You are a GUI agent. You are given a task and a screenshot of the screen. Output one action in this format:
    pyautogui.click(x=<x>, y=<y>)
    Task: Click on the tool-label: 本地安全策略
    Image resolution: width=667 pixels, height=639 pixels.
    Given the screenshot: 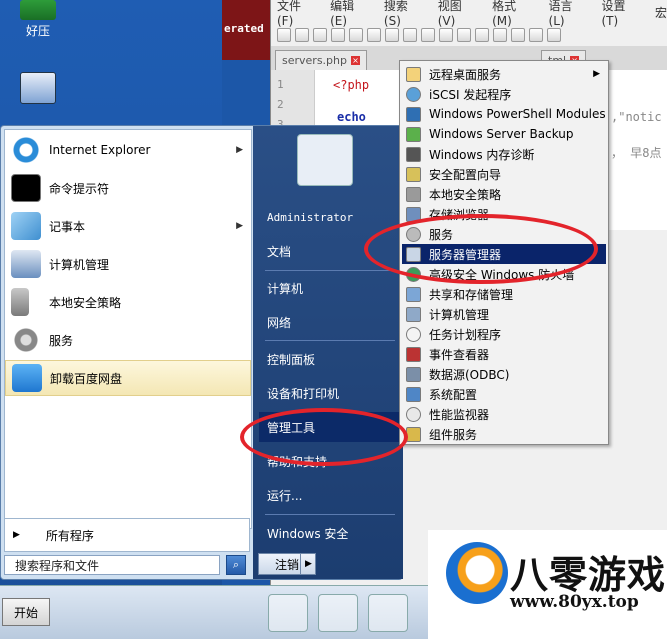 What is the action you would take?
    pyautogui.click(x=465, y=194)
    